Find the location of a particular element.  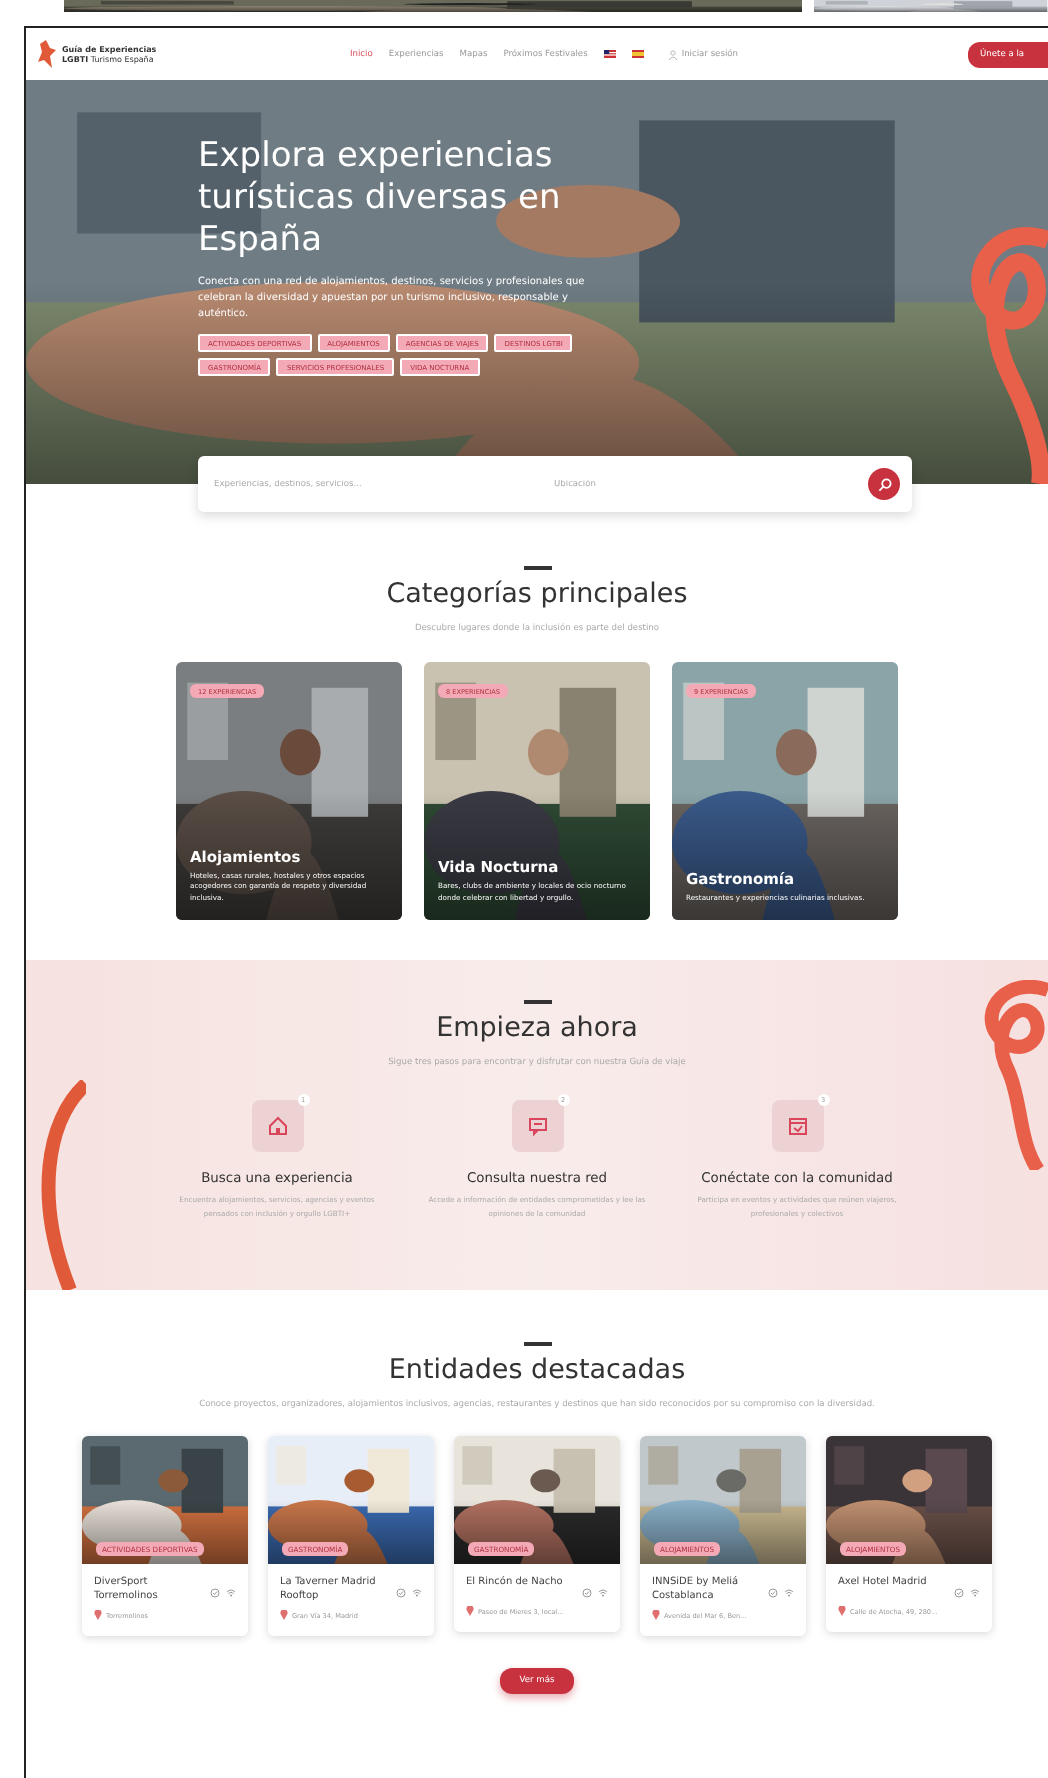

section-title: Empieza ahora is located at coordinates (537, 1028).